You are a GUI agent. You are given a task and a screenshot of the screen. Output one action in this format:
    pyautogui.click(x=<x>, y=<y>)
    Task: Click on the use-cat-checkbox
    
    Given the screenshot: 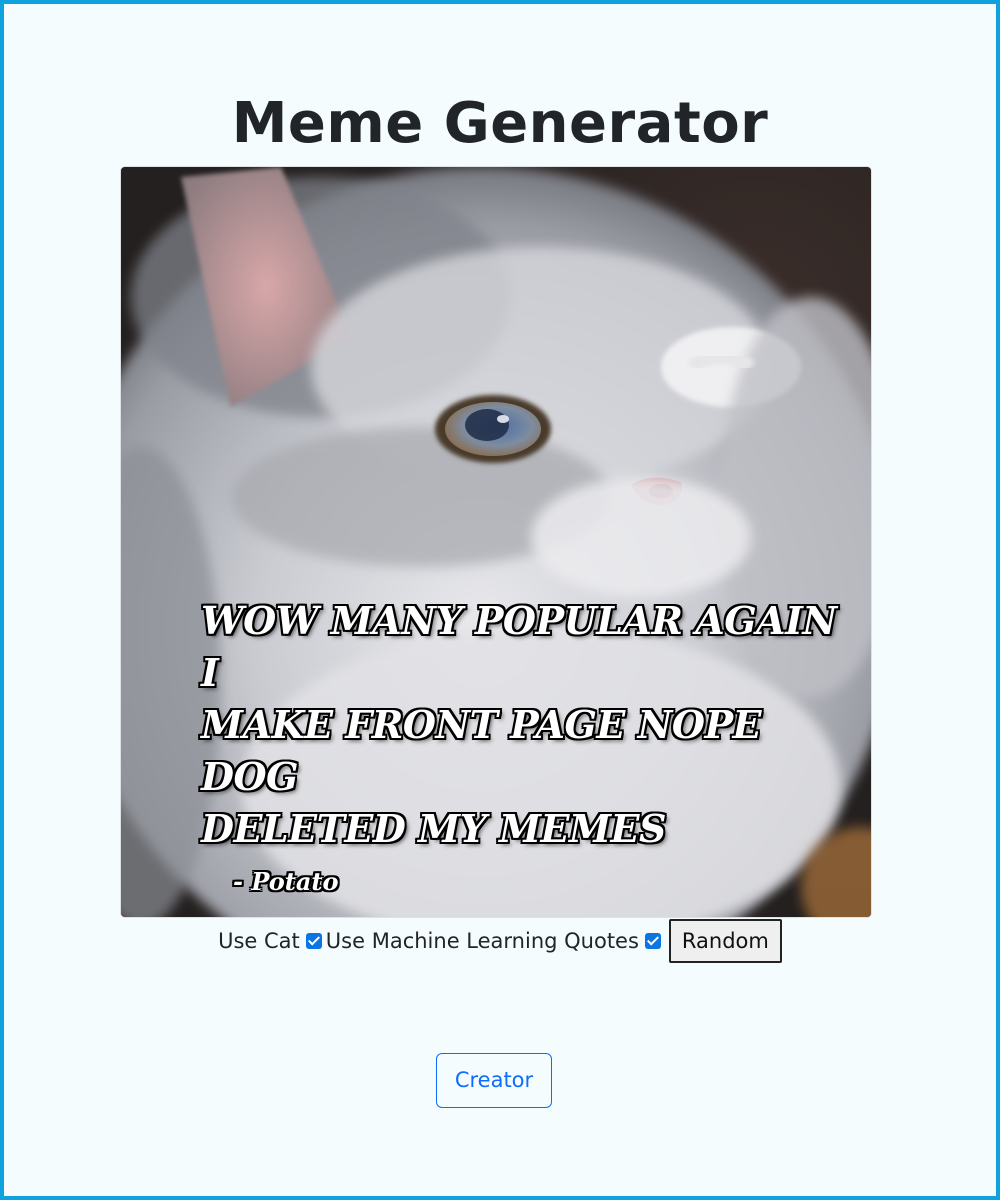 What is the action you would take?
    pyautogui.click(x=313, y=941)
    